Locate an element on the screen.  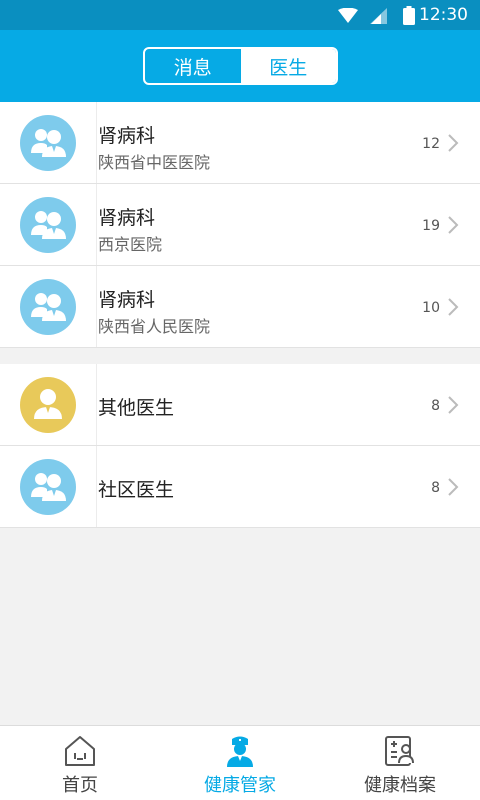
doctor-count: 10 is located at coordinates (431, 308).